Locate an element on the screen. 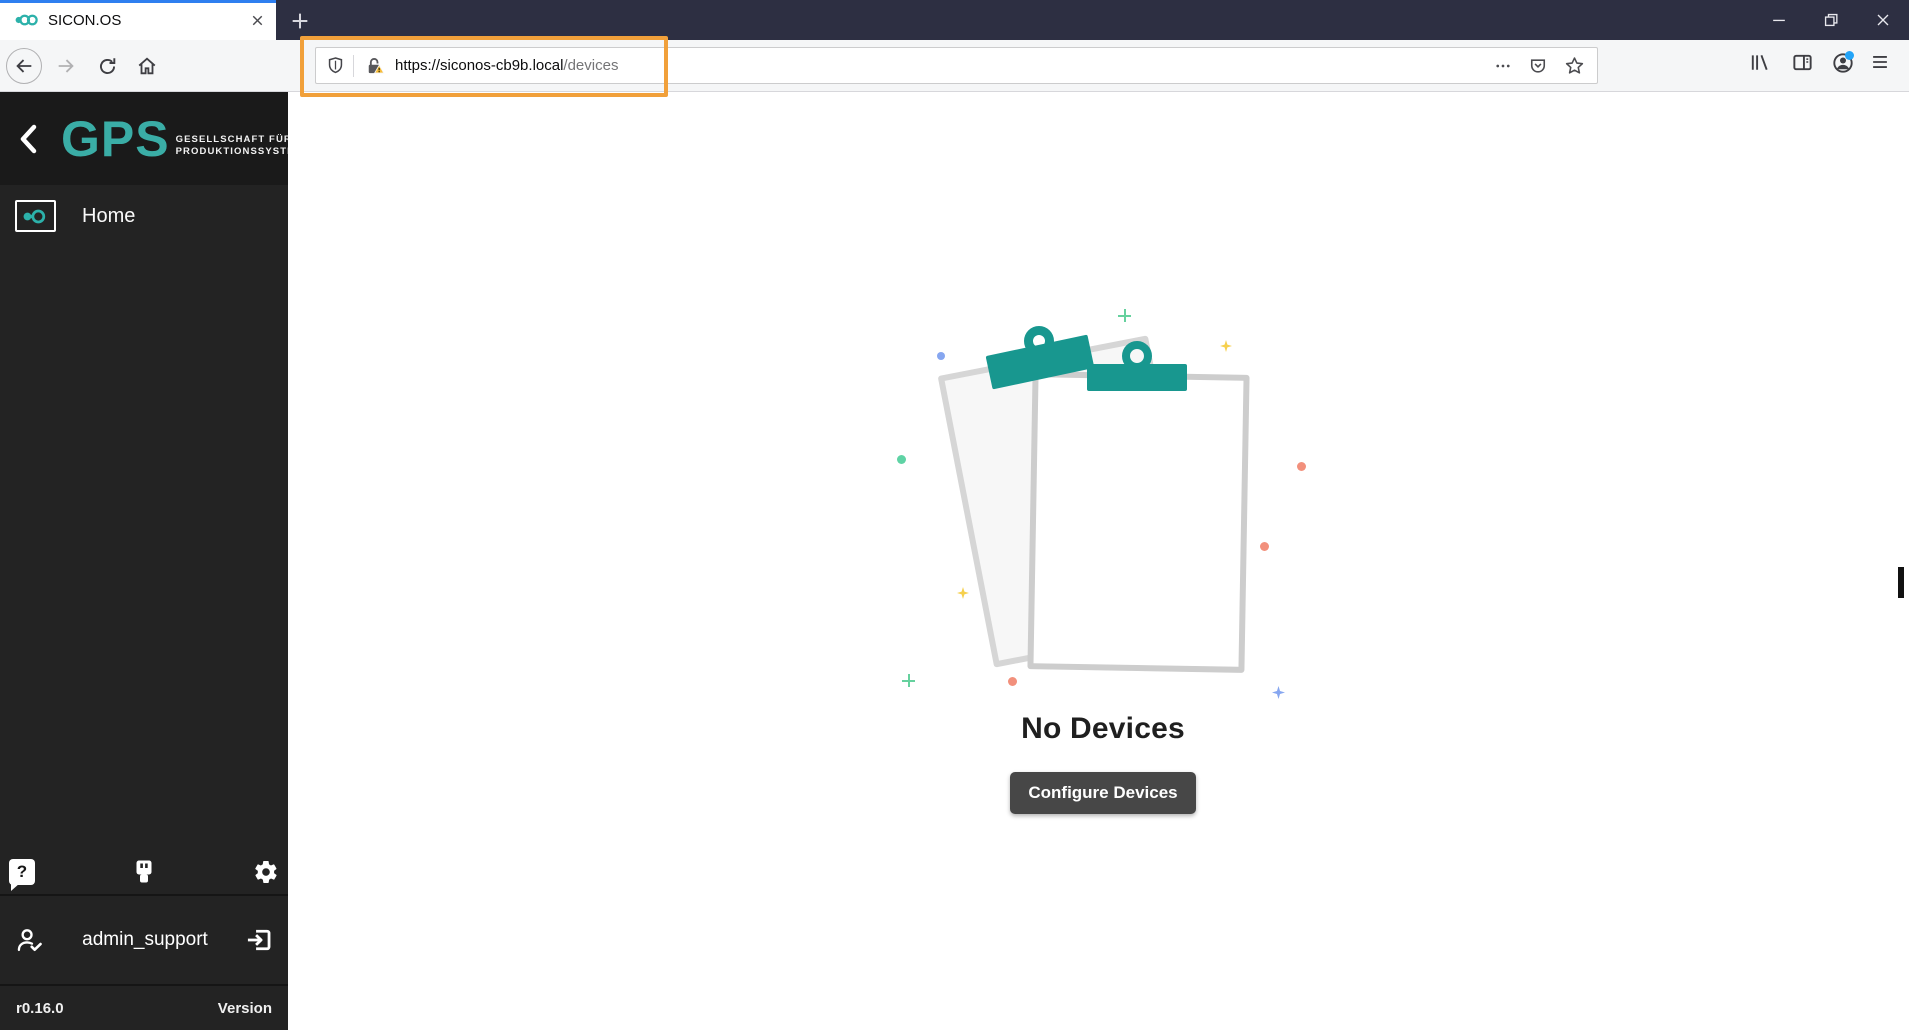  close-tab-icon is located at coordinates (257, 20).